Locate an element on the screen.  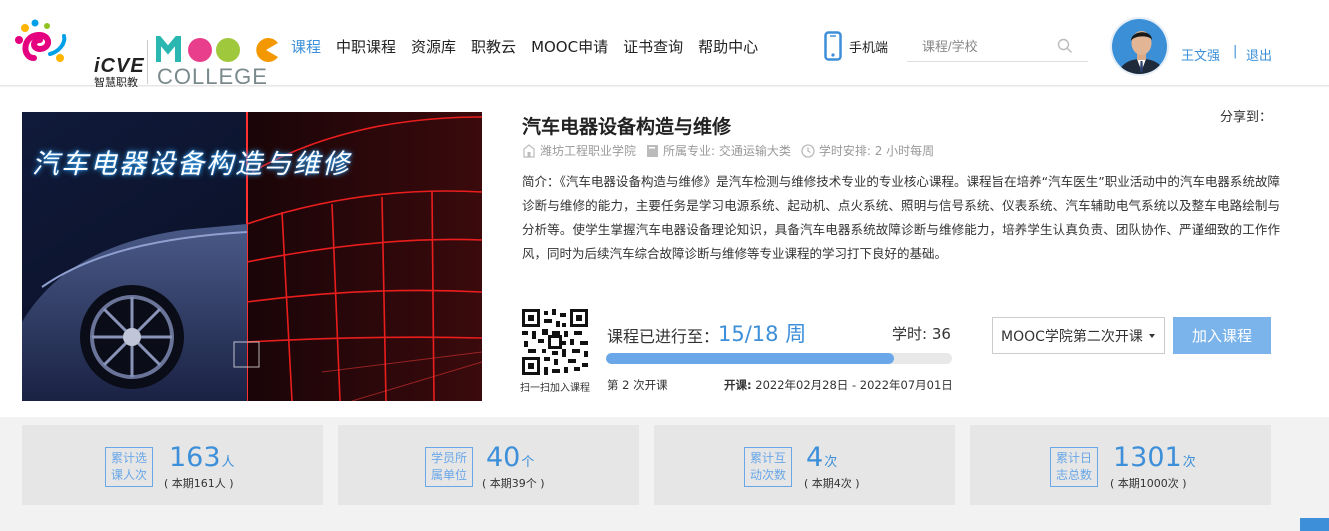
nav-item-vocational-cloud: 职教云 is located at coordinates (493, 46).